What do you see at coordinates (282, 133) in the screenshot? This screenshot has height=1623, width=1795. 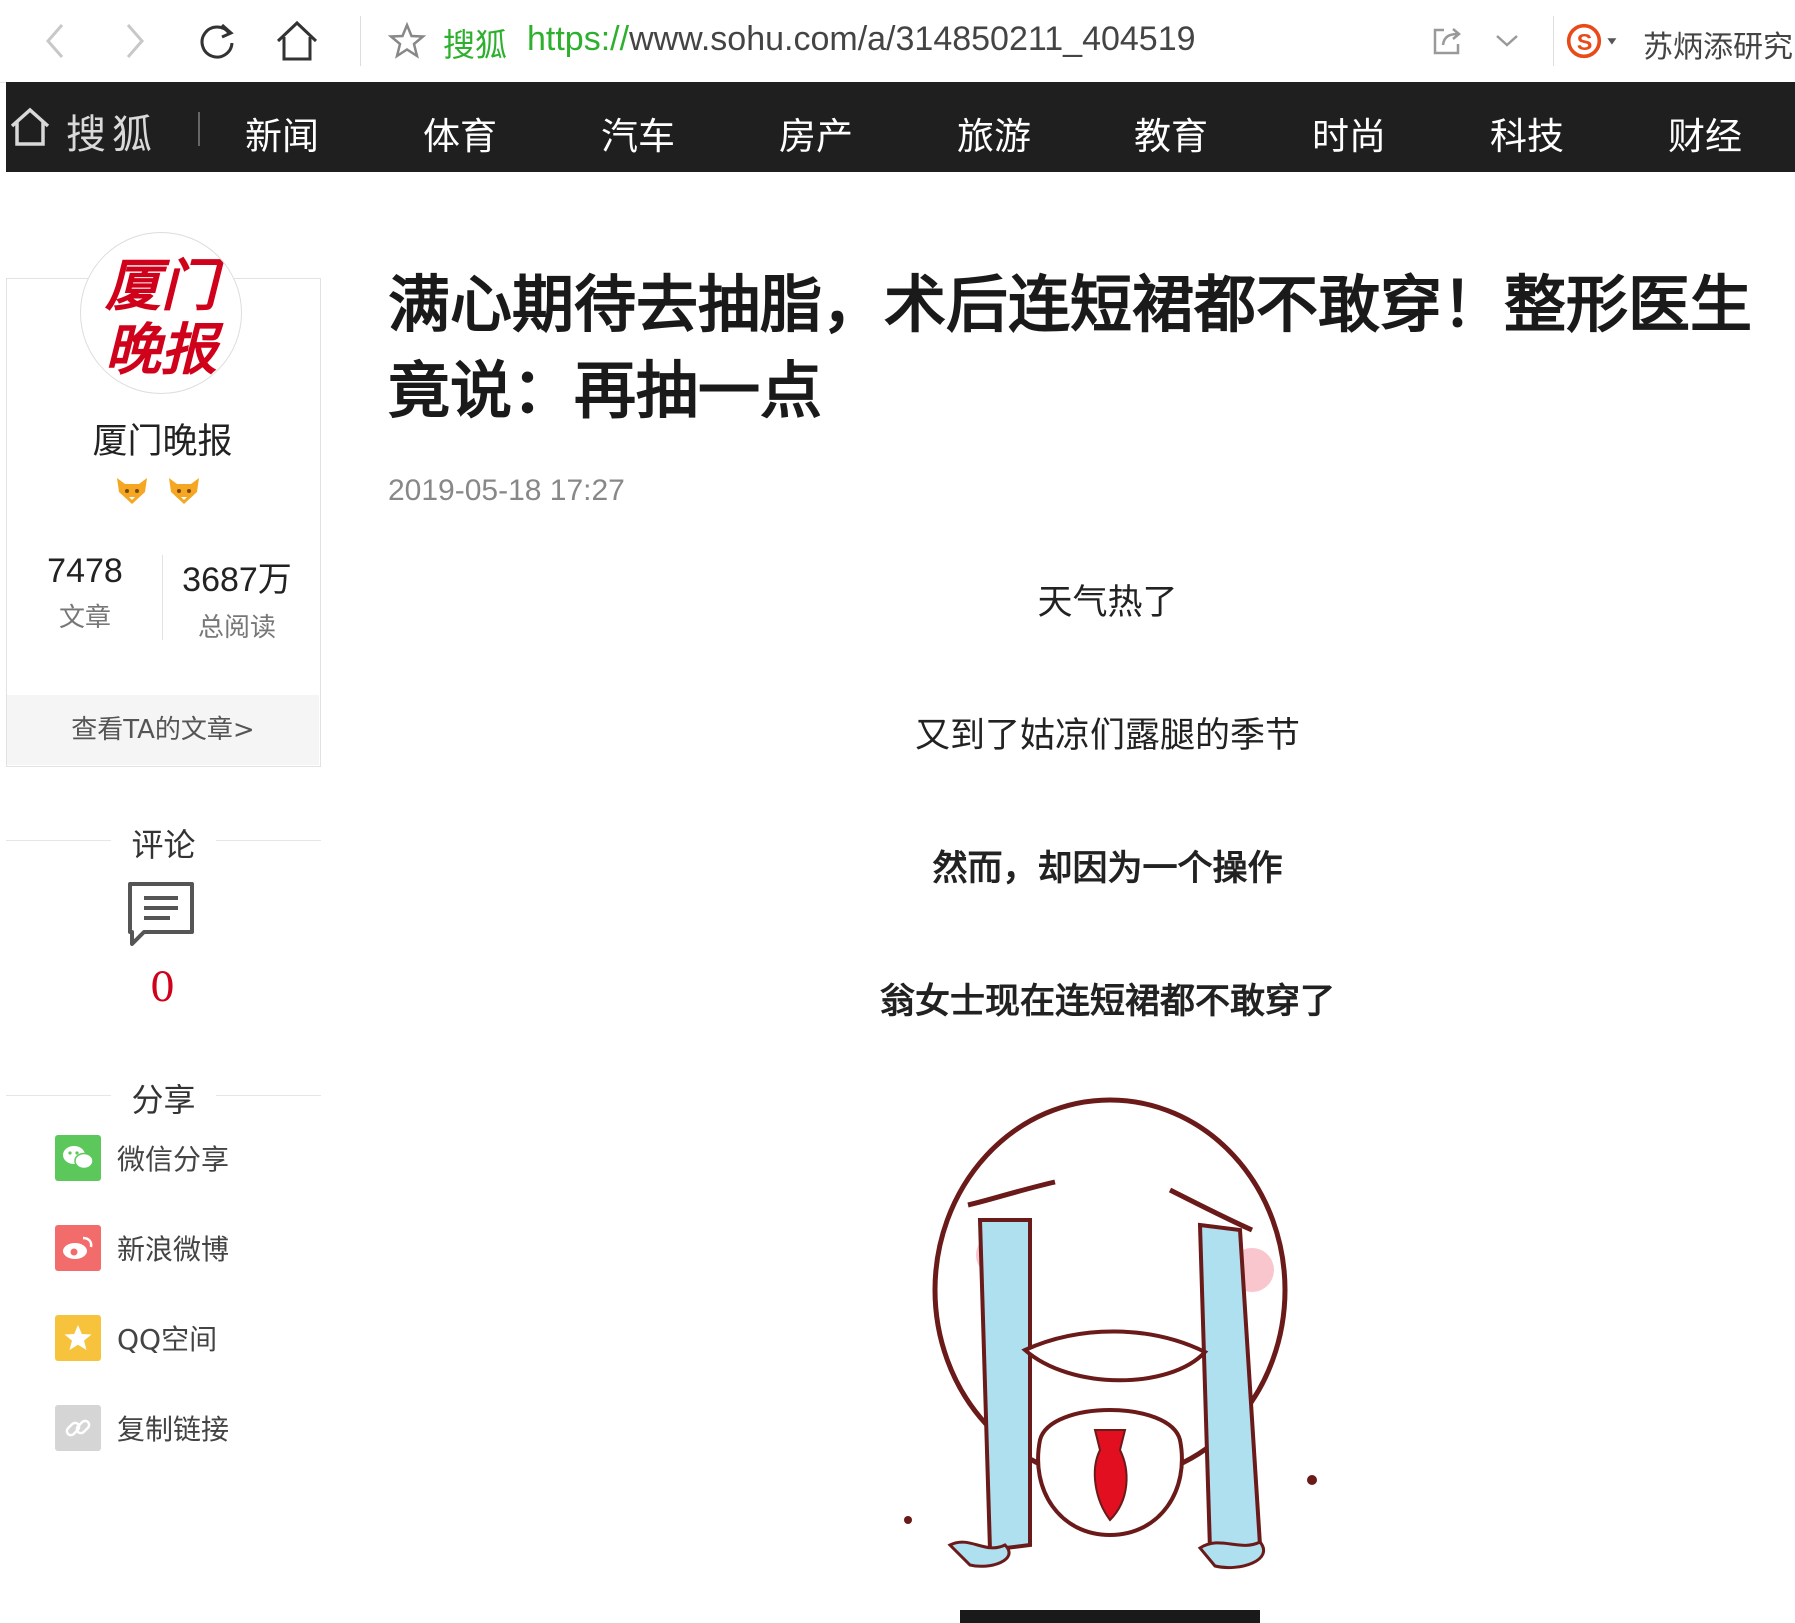 I see `nav-item-news: 新闻` at bounding box center [282, 133].